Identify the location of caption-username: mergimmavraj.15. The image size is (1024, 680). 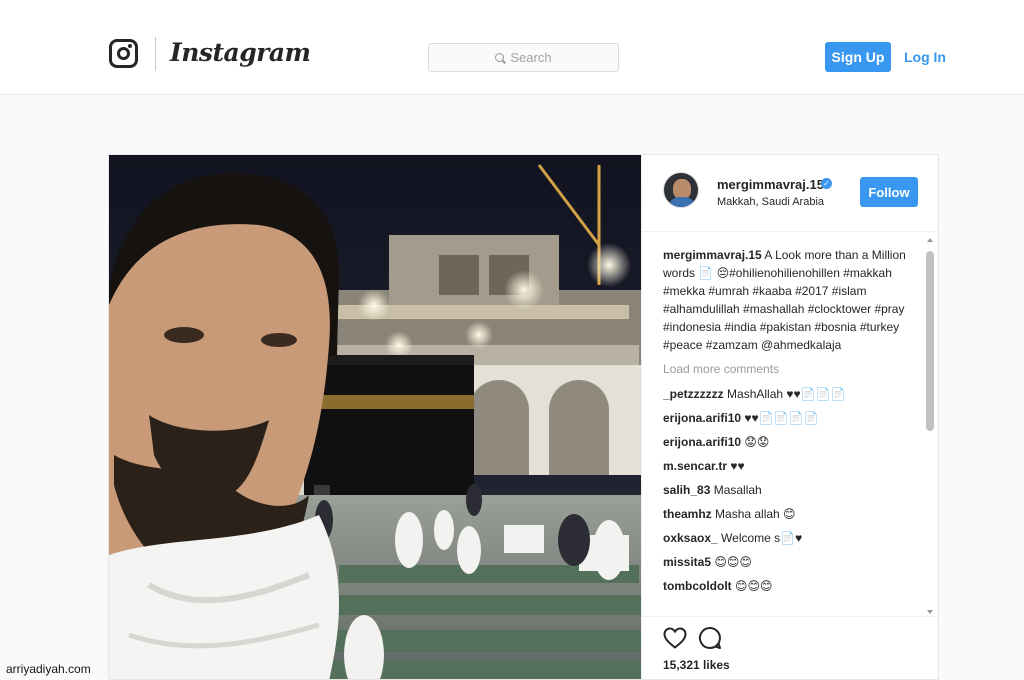
(712, 255).